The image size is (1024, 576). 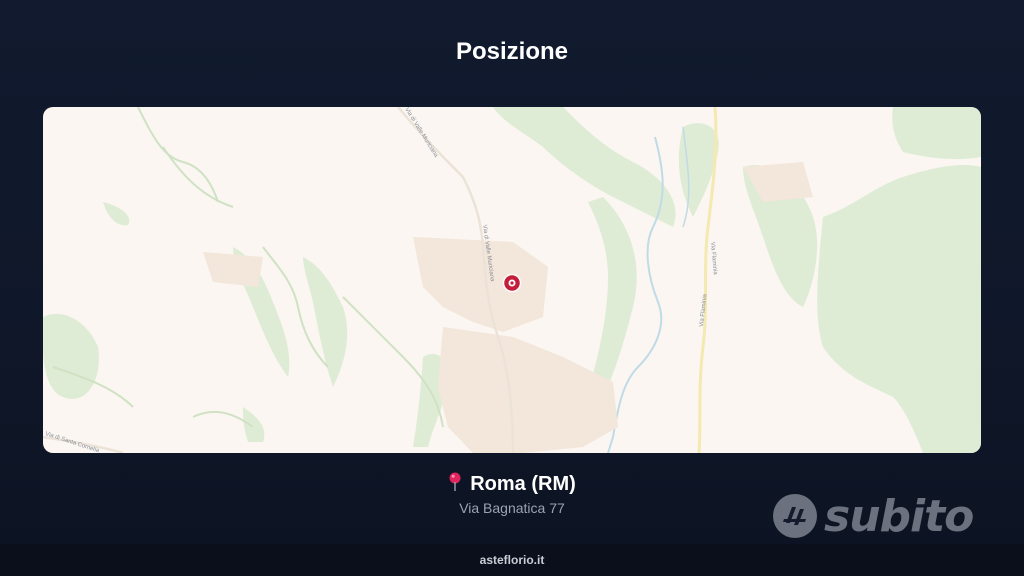 I want to click on road-label: Via di Santa Cornelia, so click(x=72, y=442).